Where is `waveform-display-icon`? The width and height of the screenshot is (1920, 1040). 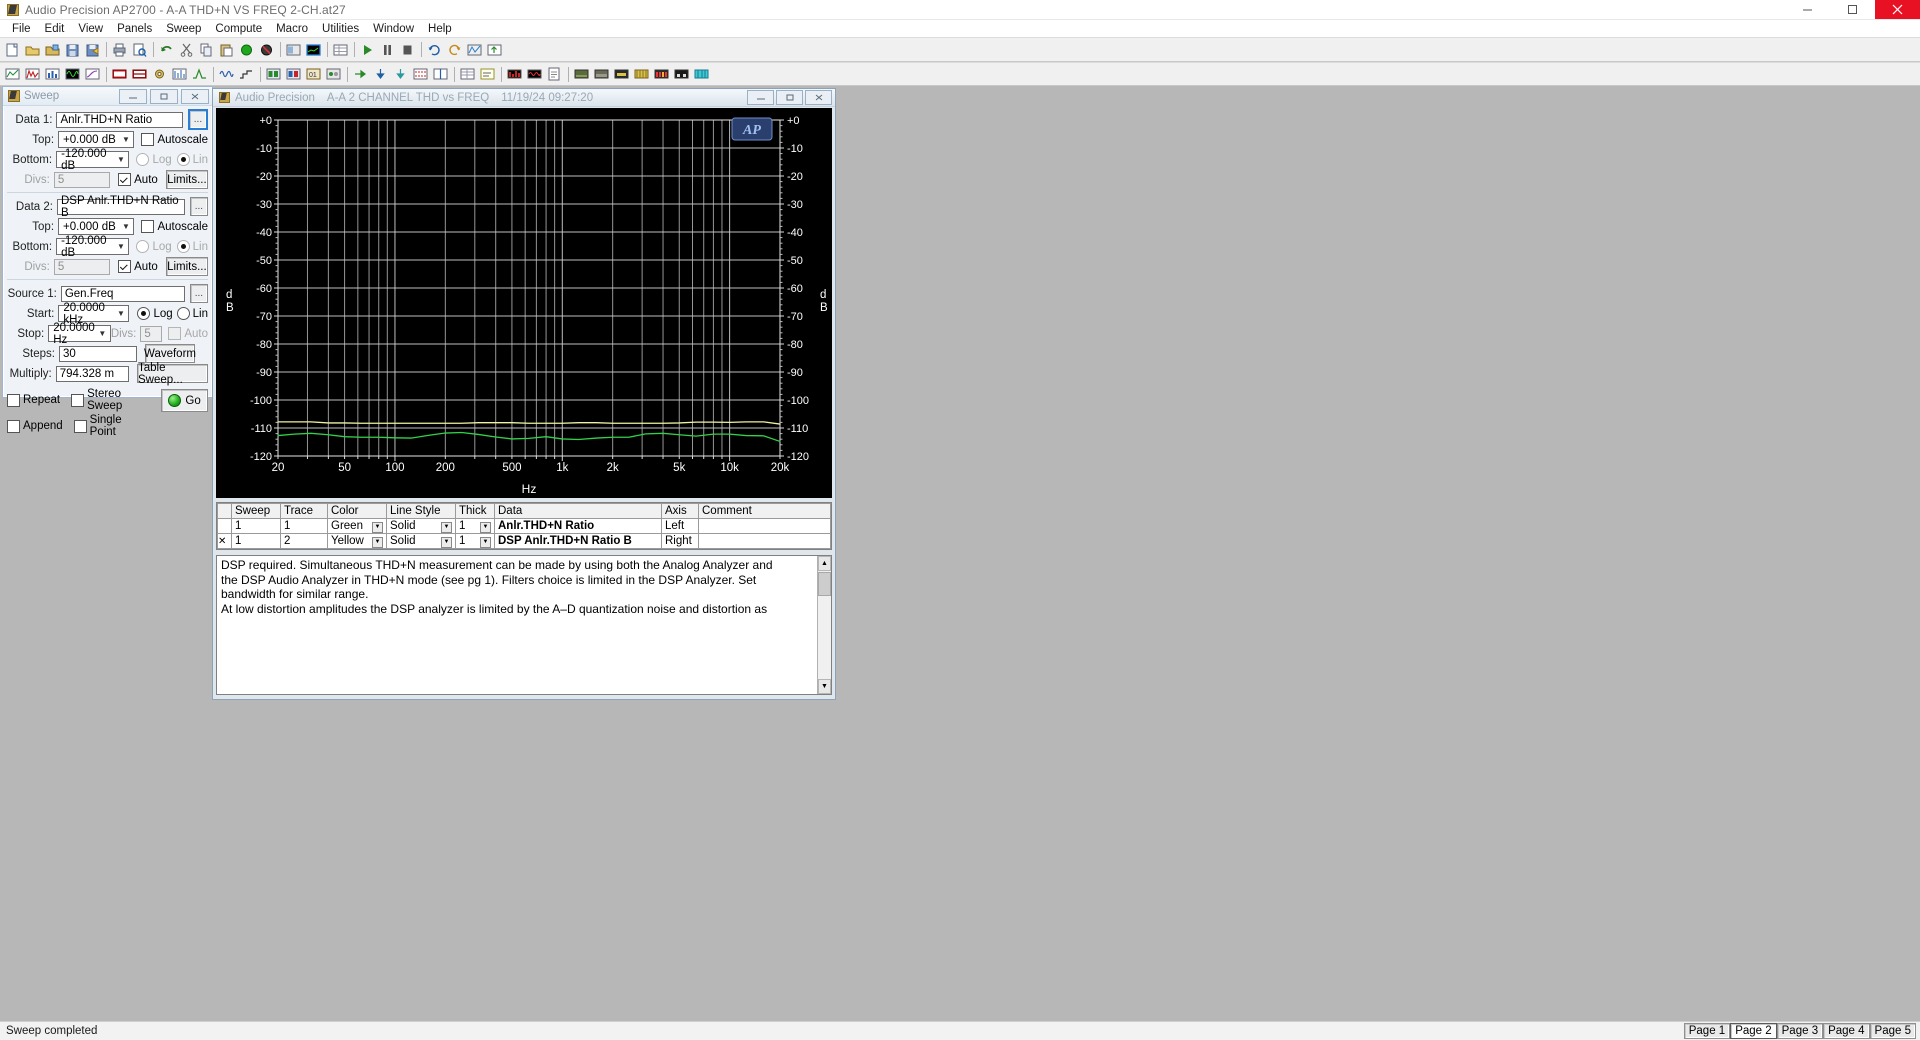
waveform-display-icon is located at coordinates (72, 74).